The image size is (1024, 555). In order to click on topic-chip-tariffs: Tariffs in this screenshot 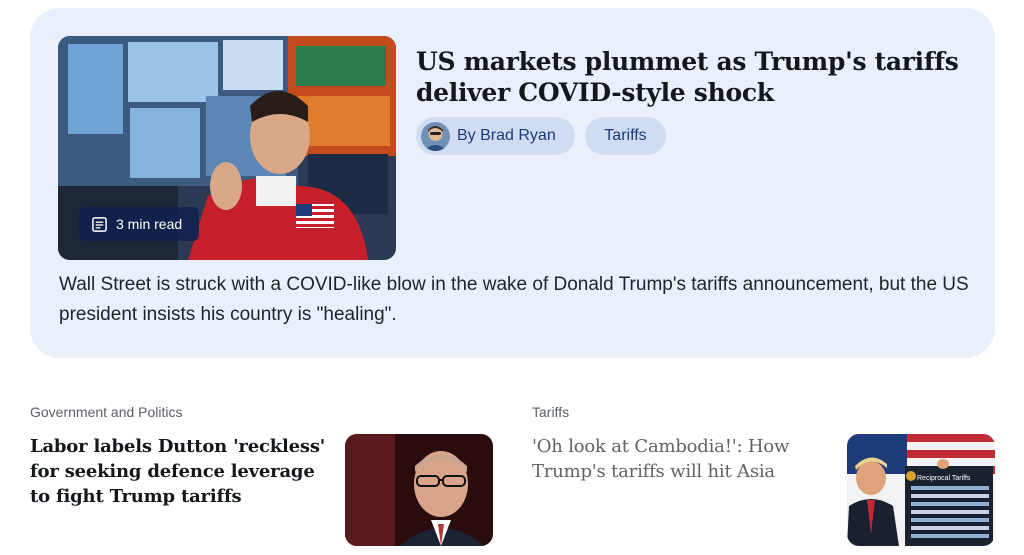, I will do `click(625, 136)`.